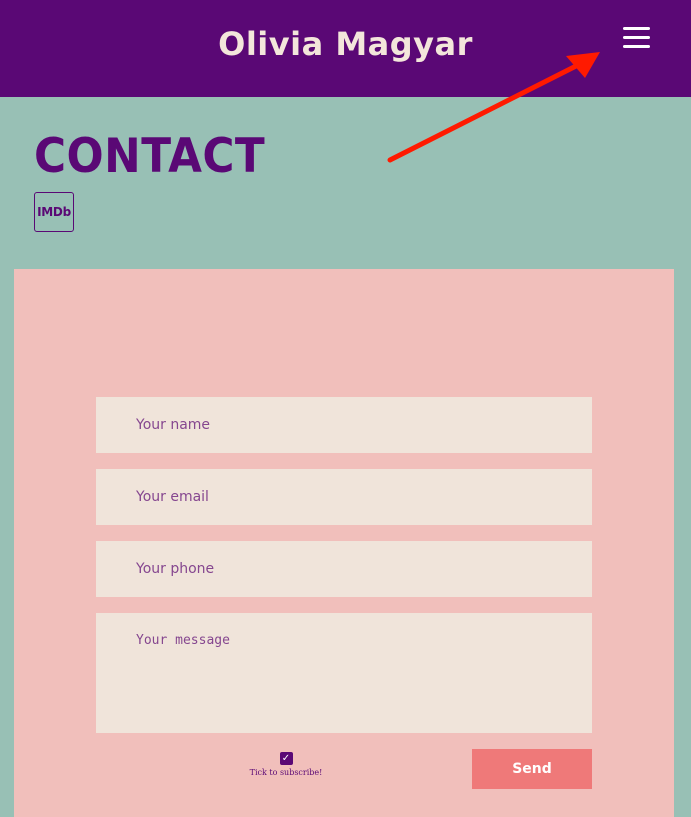 This screenshot has width=691, height=817. I want to click on subscribe-option: ✓ Tick to subscribe!, so click(286, 764).